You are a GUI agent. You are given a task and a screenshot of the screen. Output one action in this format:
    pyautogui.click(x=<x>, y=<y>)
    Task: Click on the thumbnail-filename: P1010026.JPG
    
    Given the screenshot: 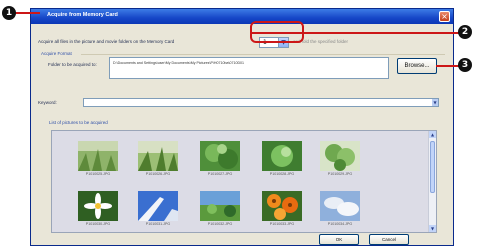 What is the action you would take?
    pyautogui.click(x=158, y=174)
    